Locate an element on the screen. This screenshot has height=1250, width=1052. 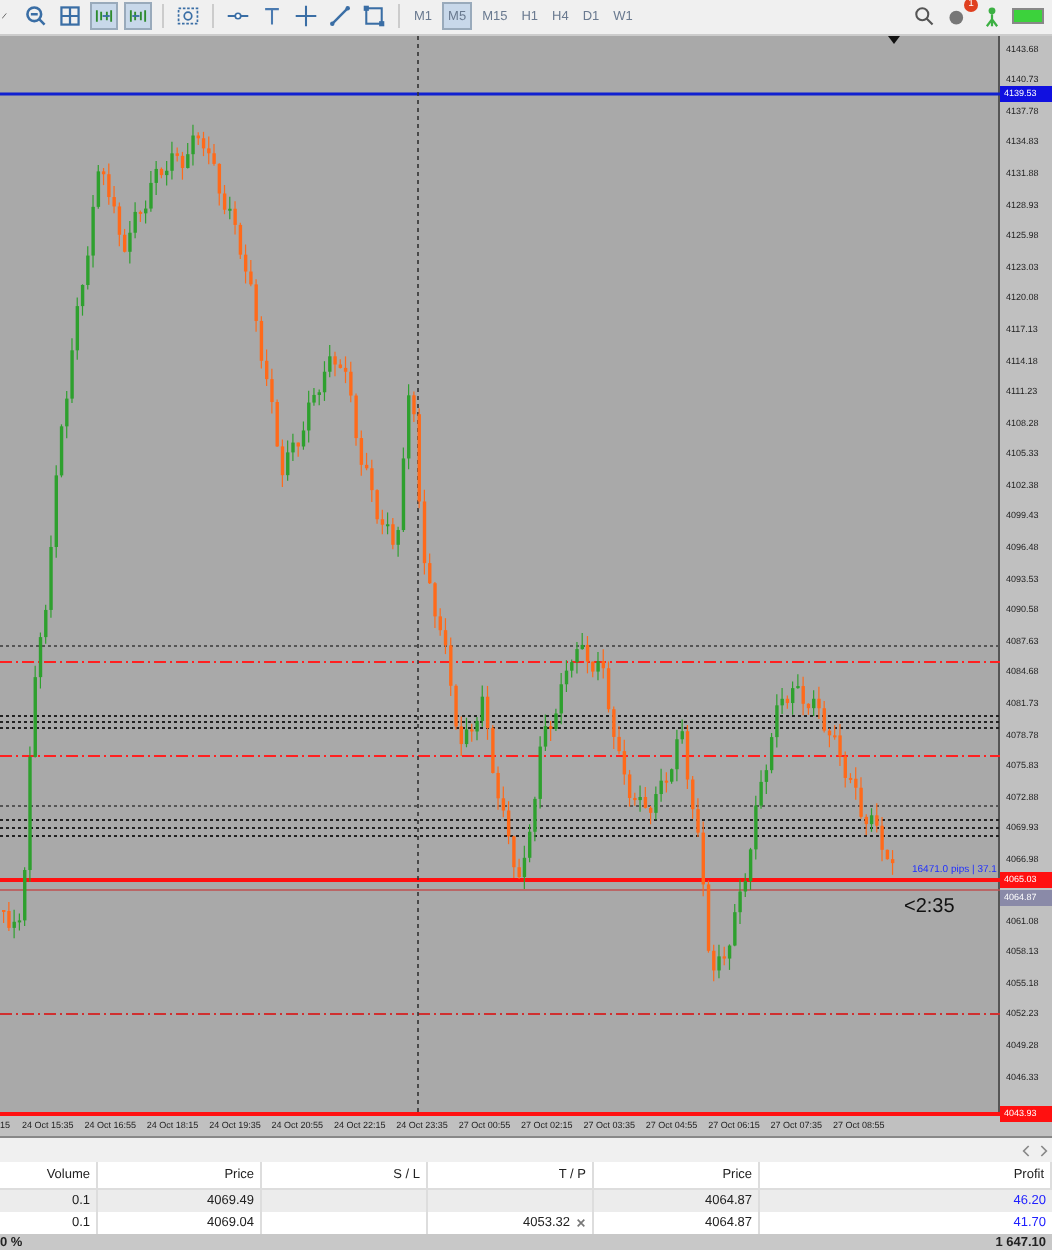
crosshair-icon is located at coordinates (306, 16).